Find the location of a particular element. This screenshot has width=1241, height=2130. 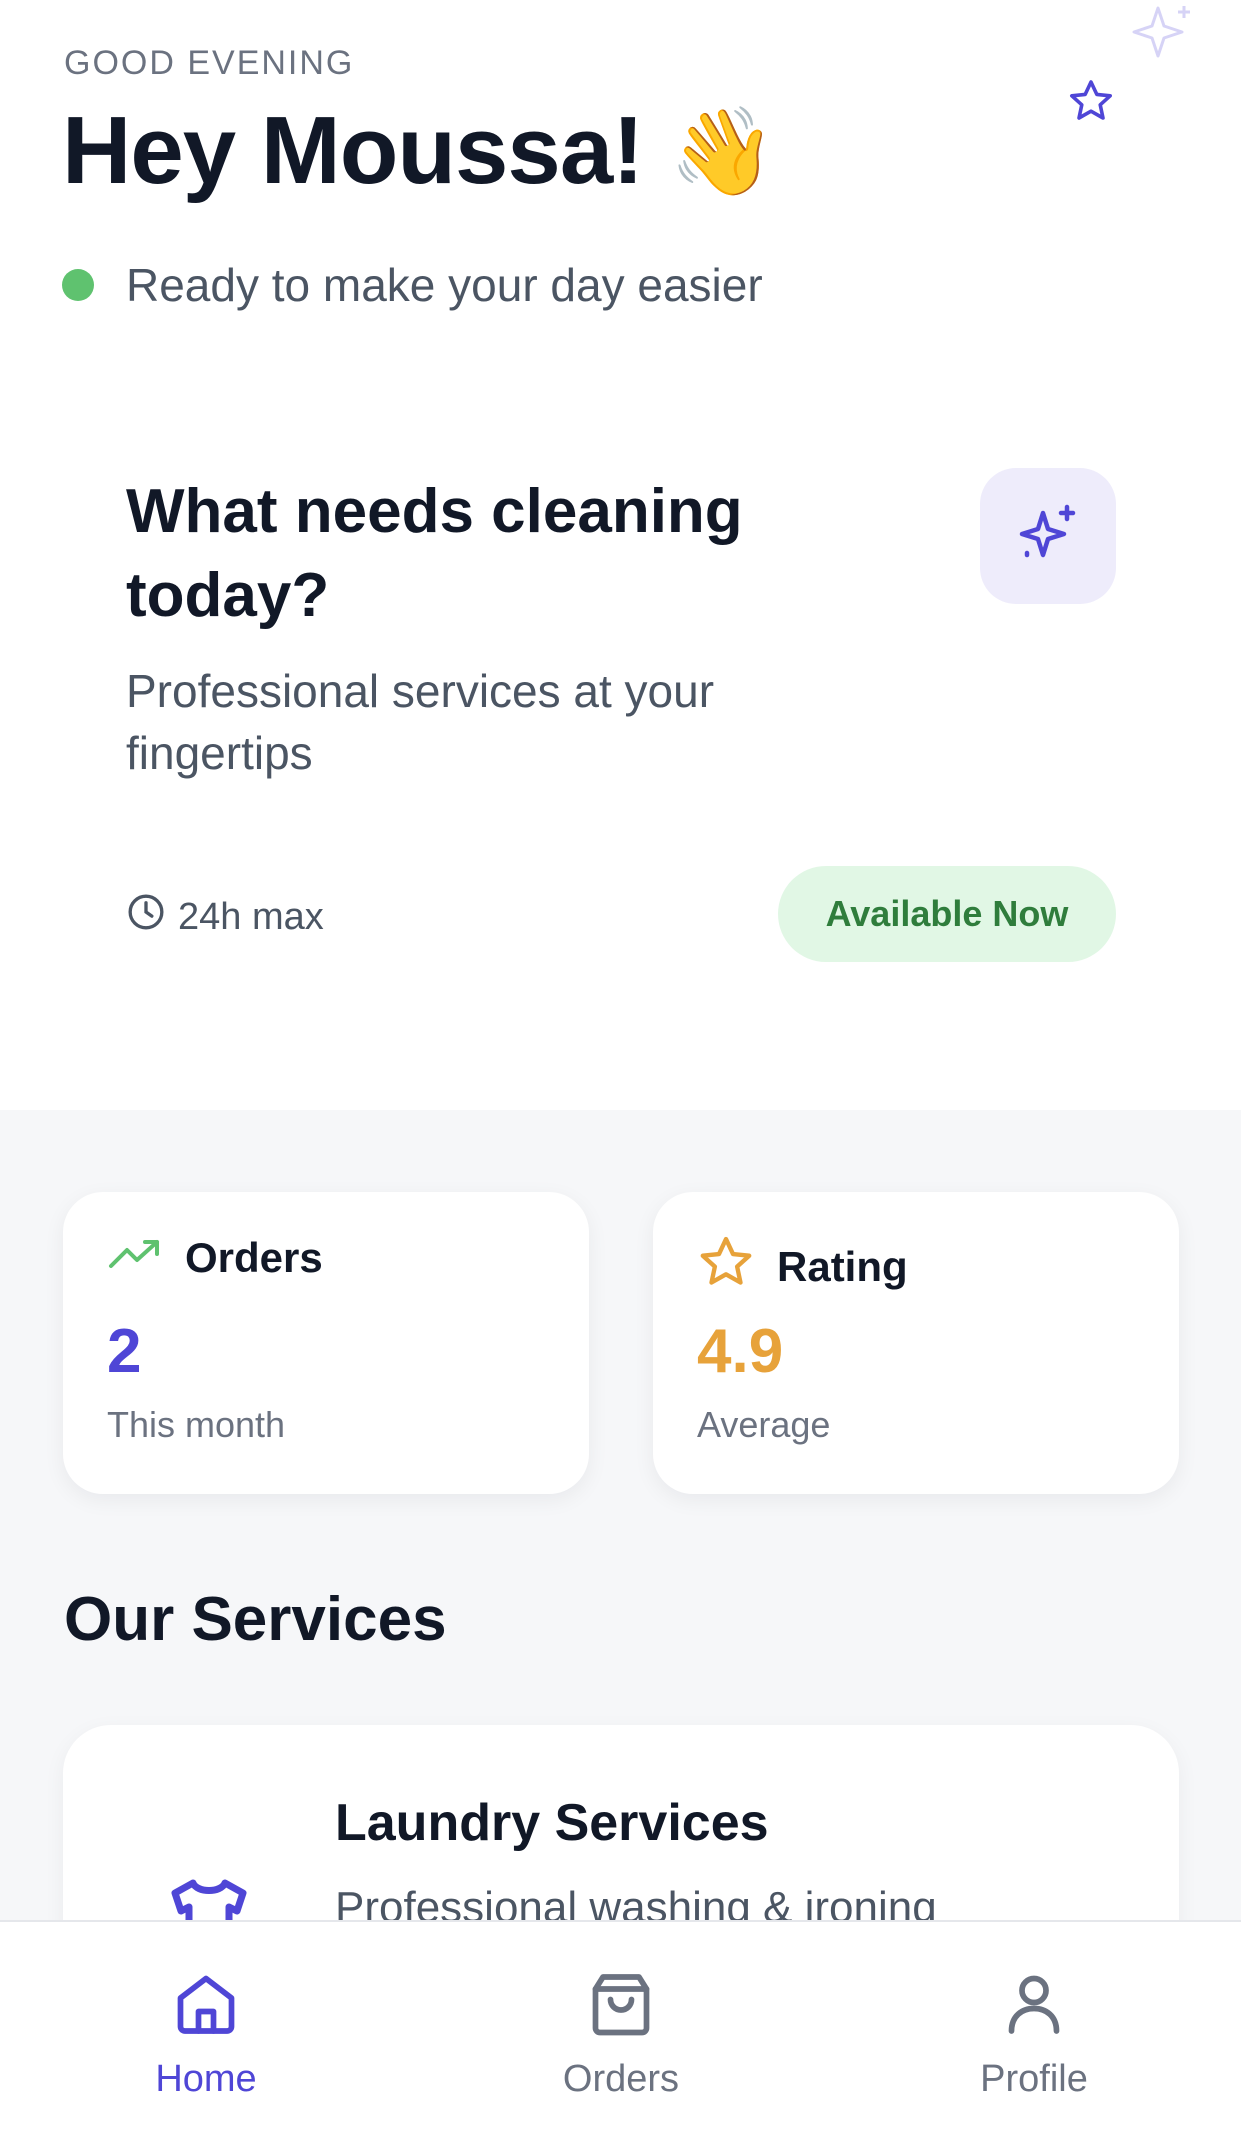

bottom-navigation: Home Orders Profile is located at coordinates (620, 2025).